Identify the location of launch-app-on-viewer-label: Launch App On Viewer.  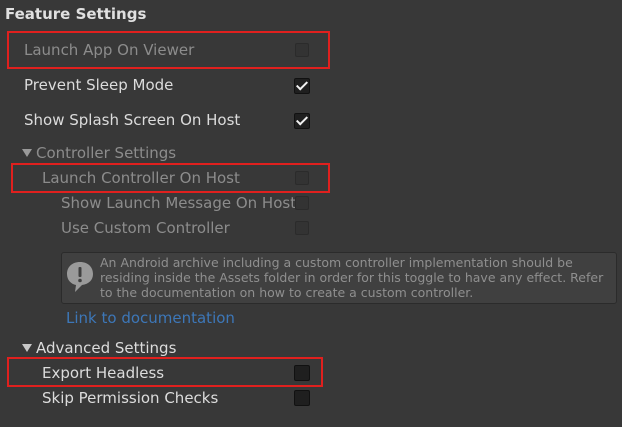
(109, 50).